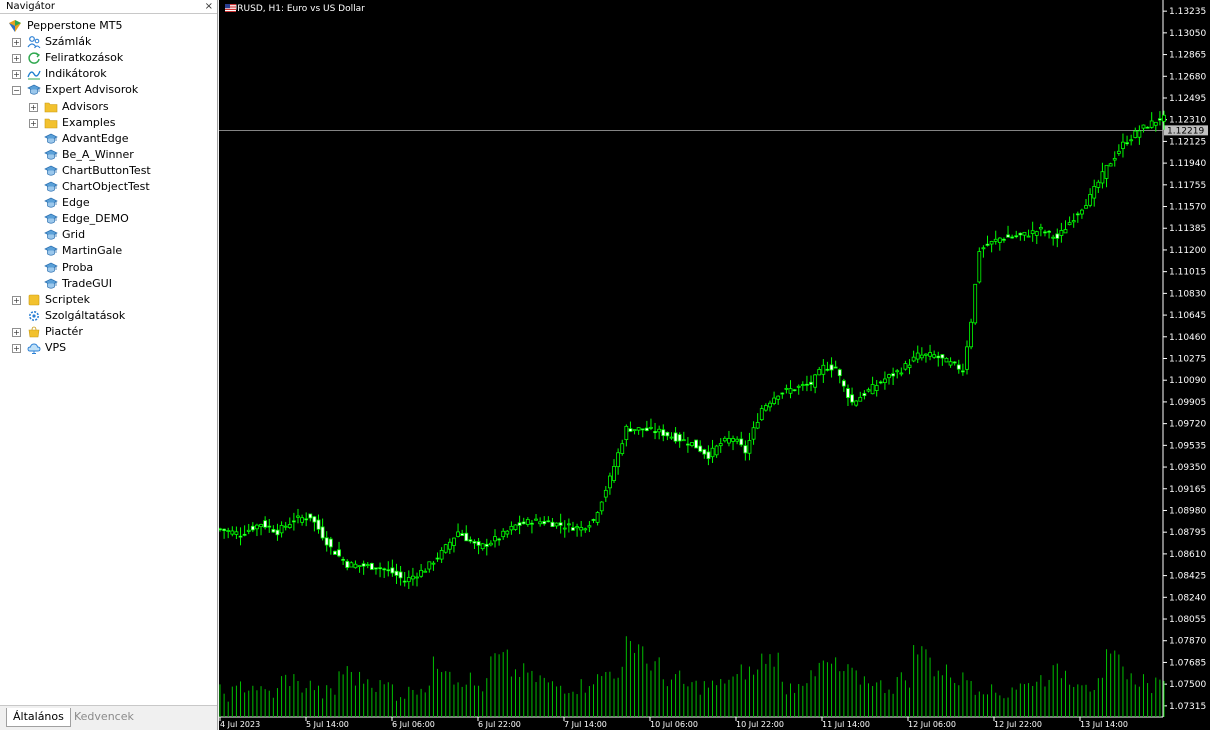 The width and height of the screenshot is (1210, 730). Describe the element at coordinates (84, 58) in the screenshot. I see `navigator-item-label: Feliratkozások` at that location.